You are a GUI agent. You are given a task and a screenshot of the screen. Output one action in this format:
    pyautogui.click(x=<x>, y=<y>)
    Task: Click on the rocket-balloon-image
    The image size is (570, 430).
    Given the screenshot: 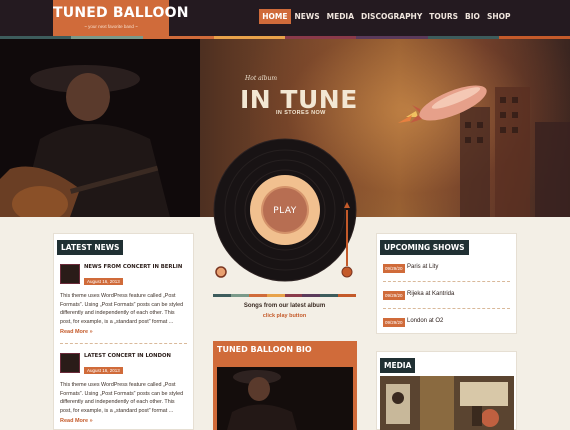 What is the action you would take?
    pyautogui.click(x=442, y=104)
    